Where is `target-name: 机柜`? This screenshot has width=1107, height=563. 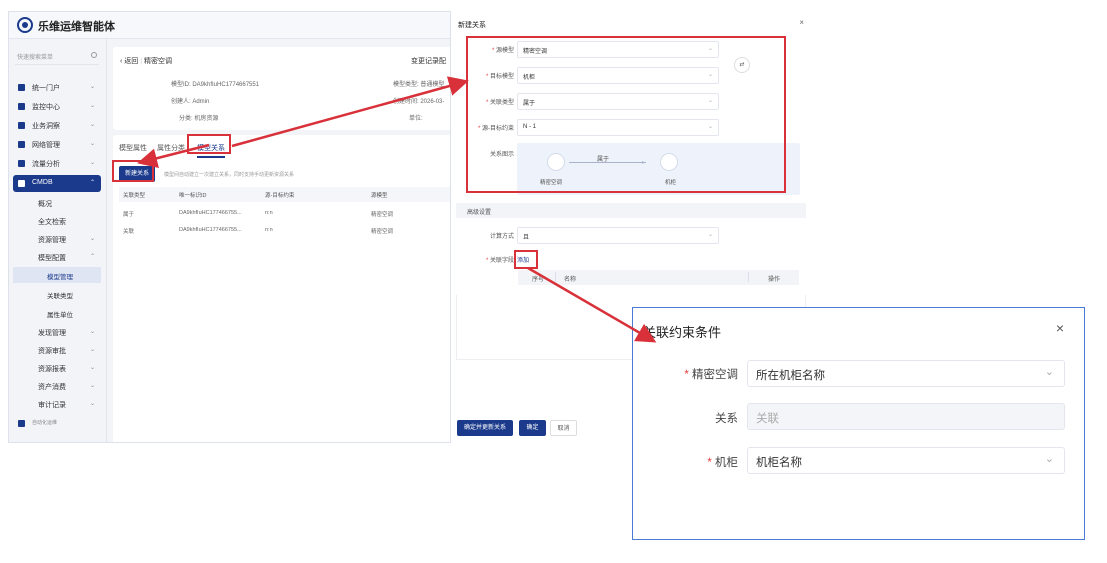
target-name: 机柜 is located at coordinates (671, 183).